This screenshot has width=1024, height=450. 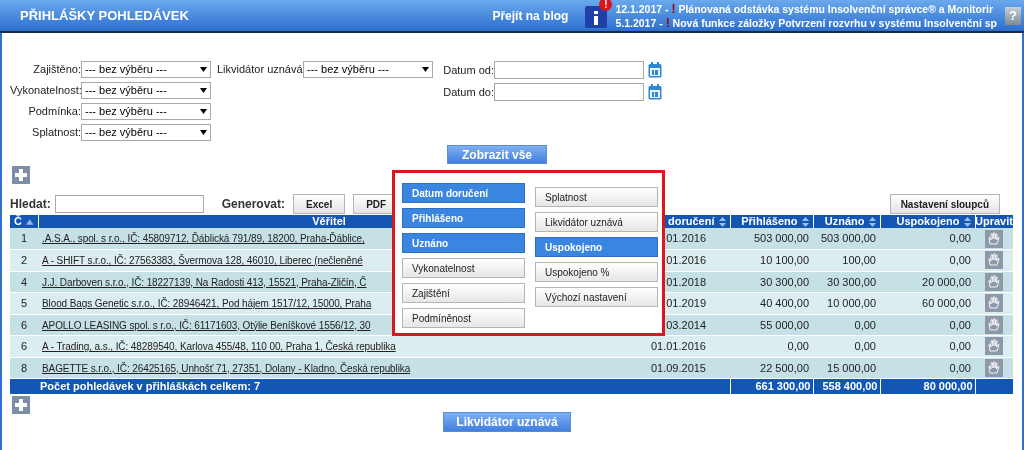 What do you see at coordinates (678, 367) in the screenshot?
I see `table-cell: 01.09.2015` at bounding box center [678, 367].